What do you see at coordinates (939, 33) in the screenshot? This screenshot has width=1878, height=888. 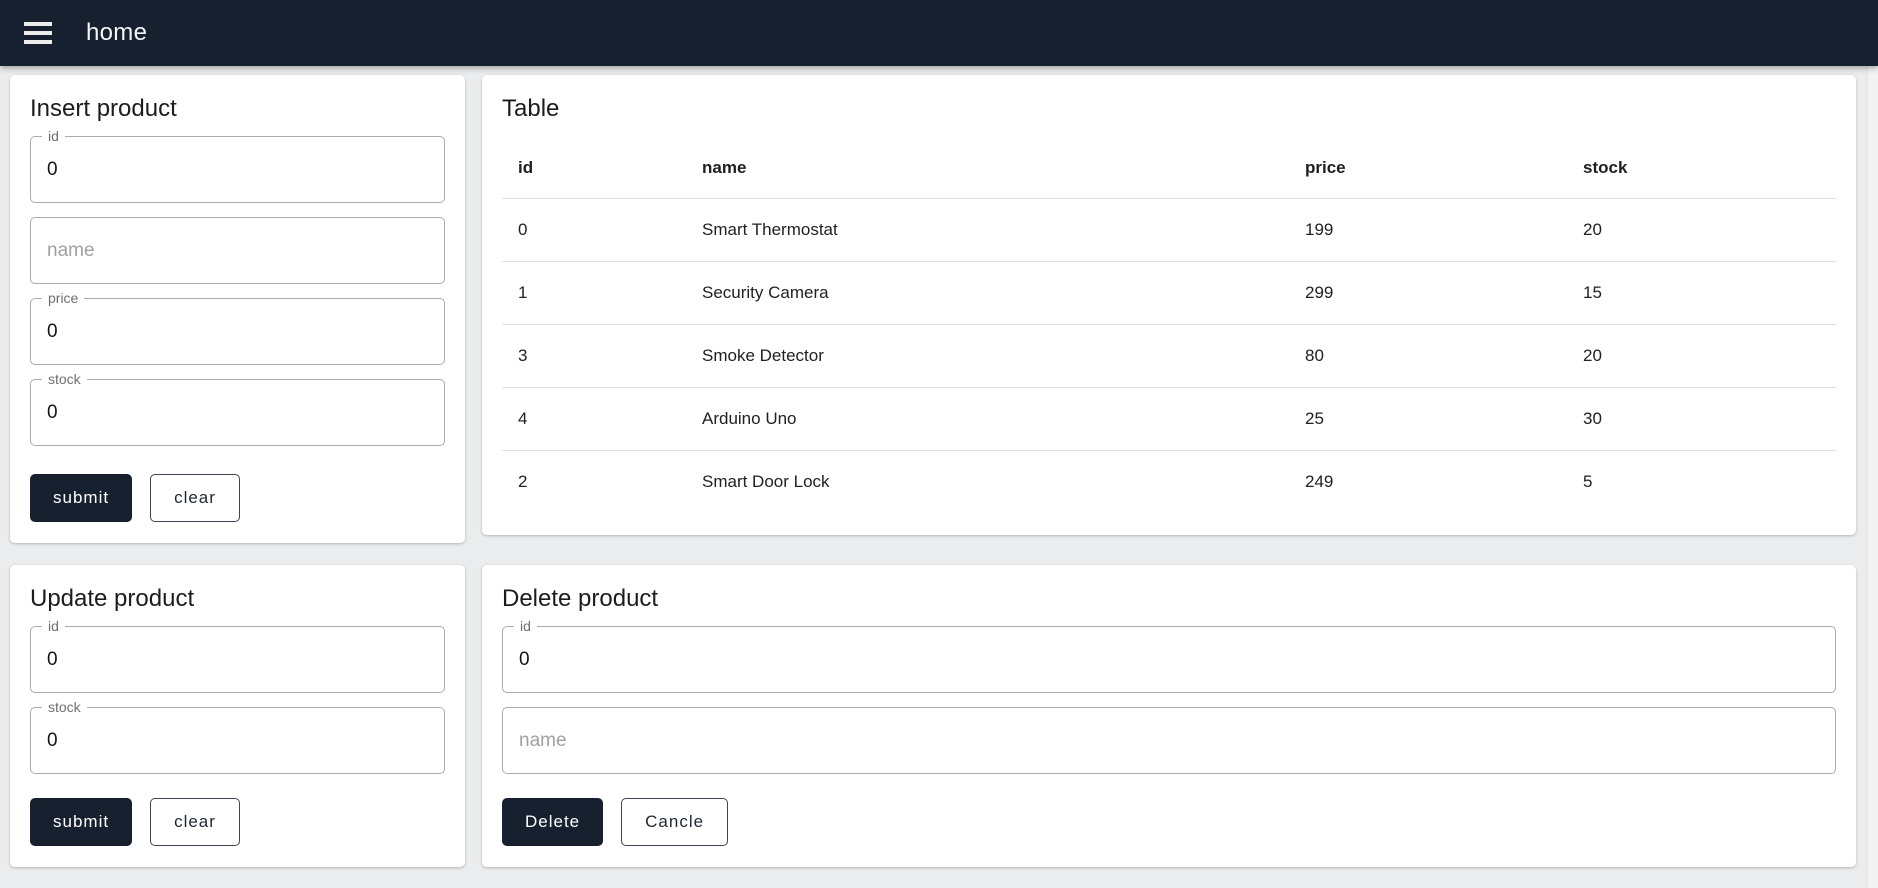 I see `app-bar: home` at bounding box center [939, 33].